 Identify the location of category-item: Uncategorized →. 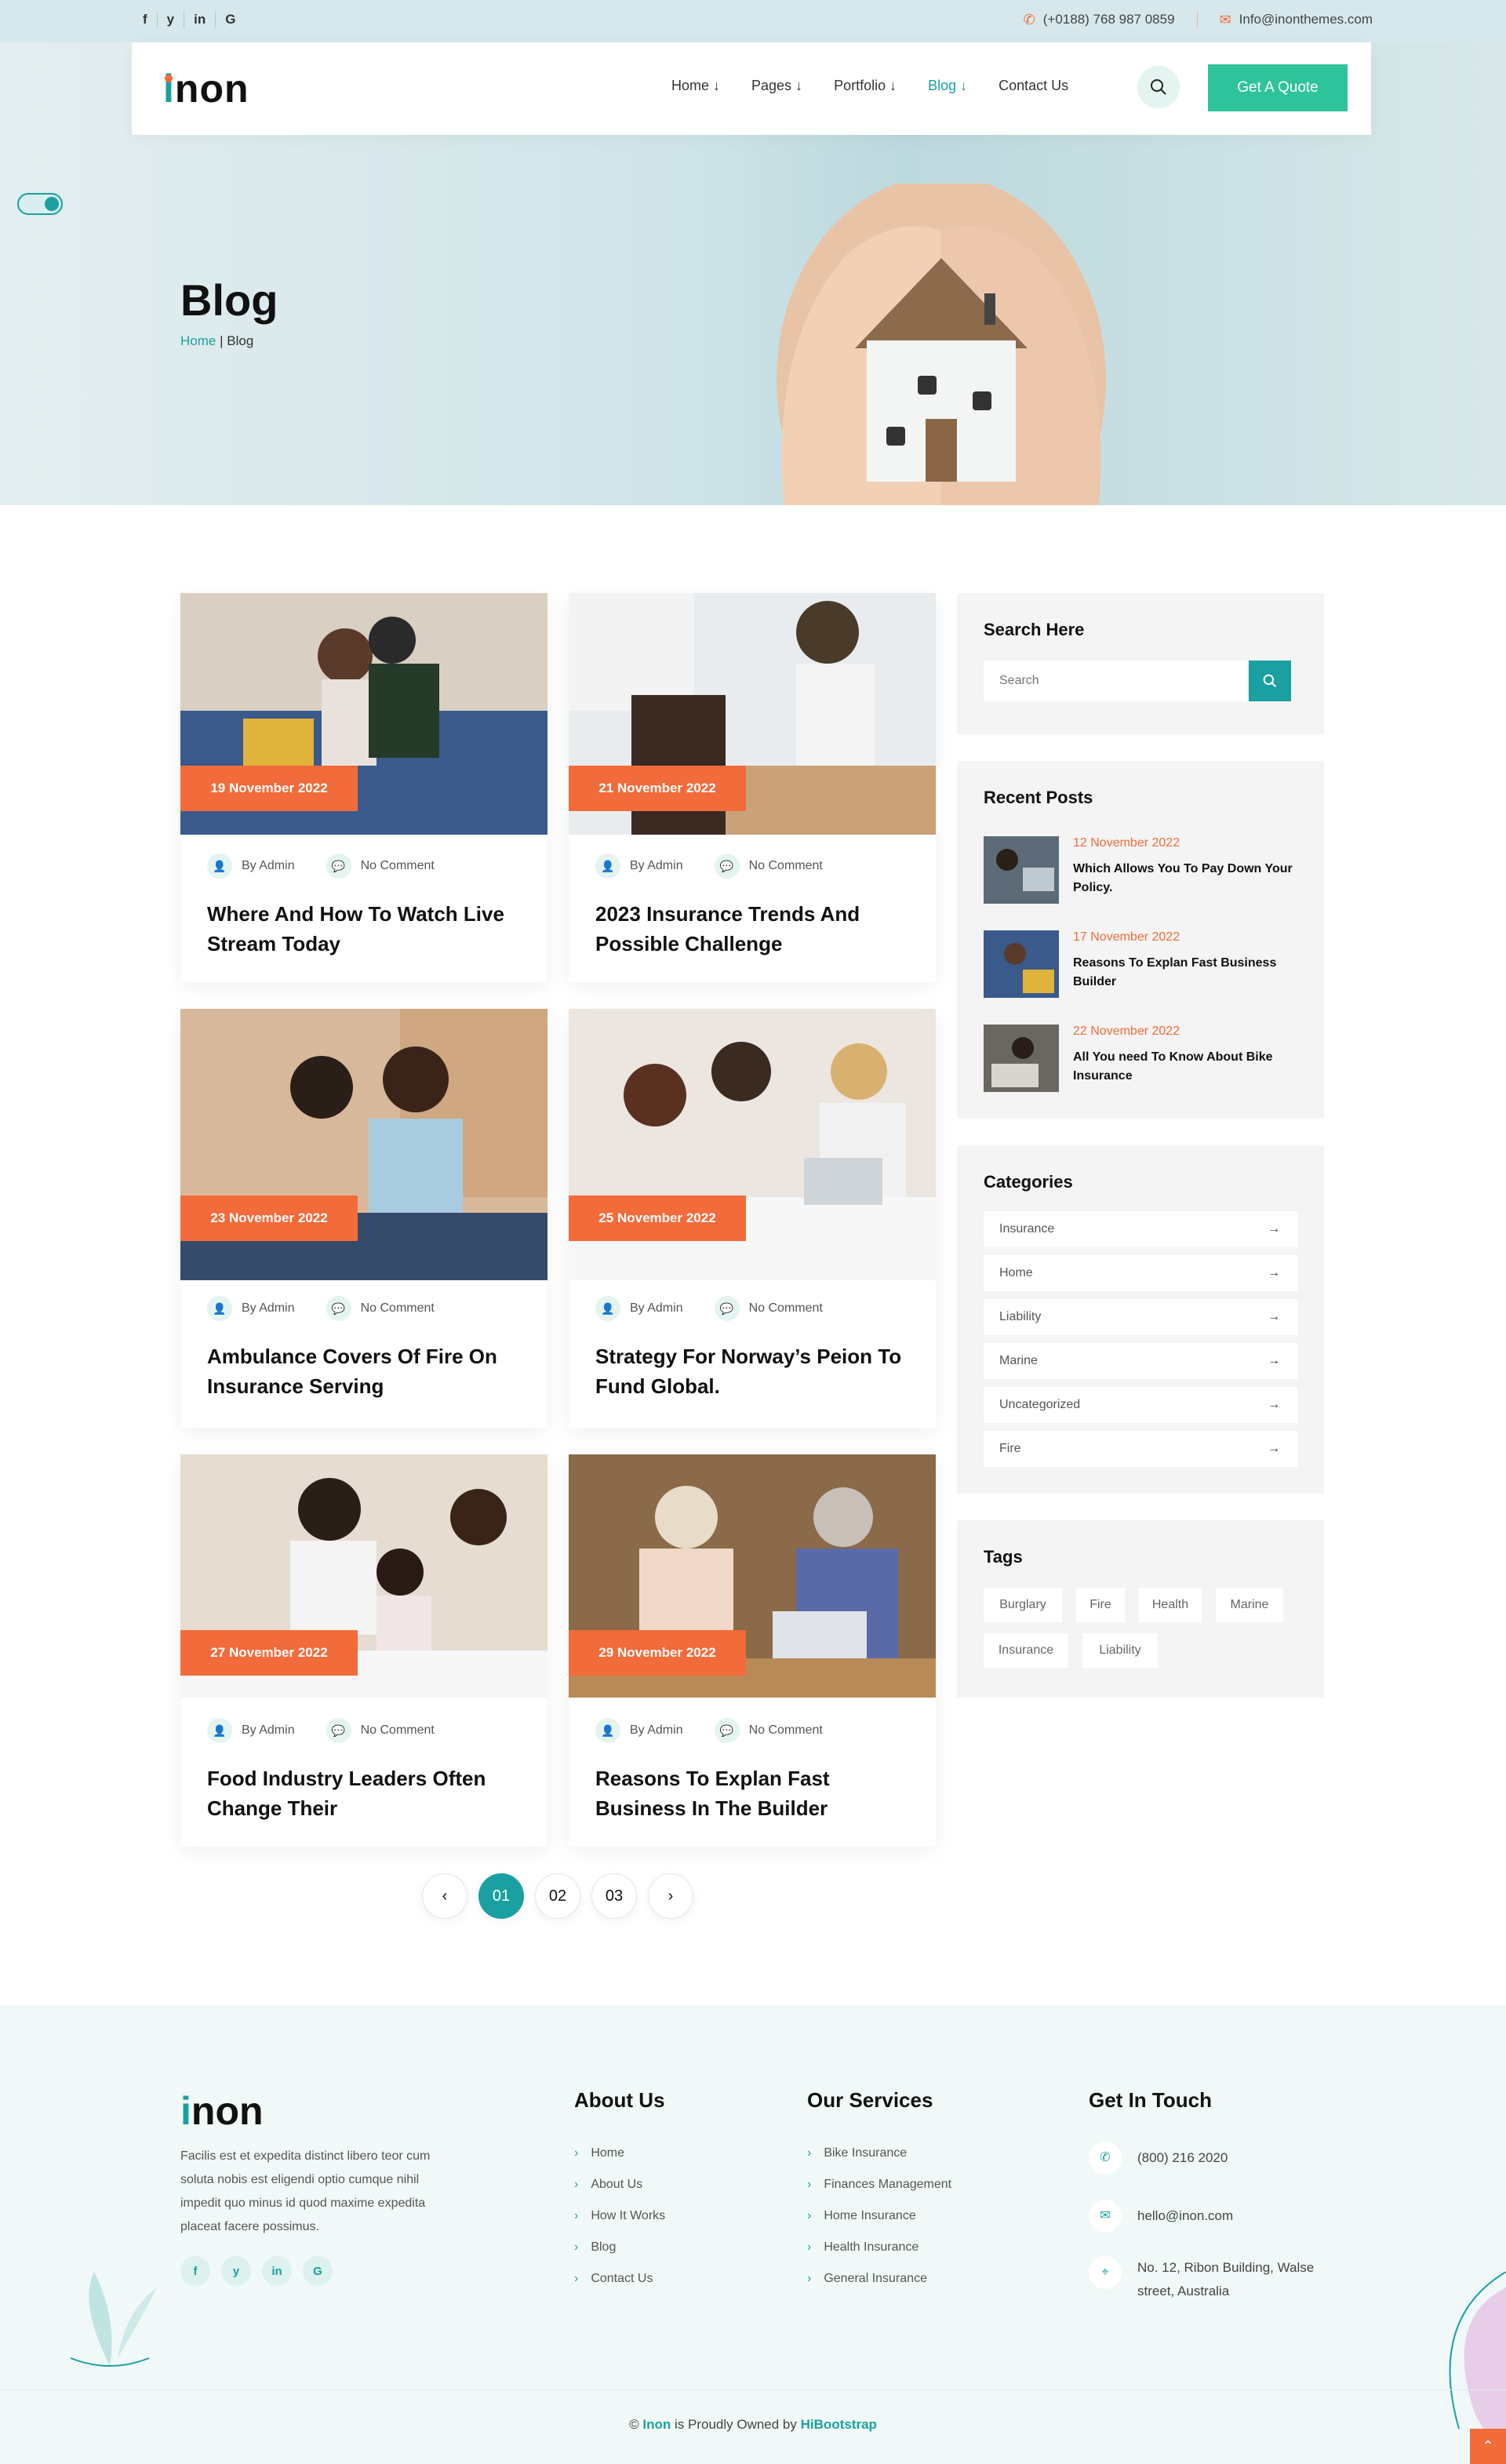
(1140, 1405).